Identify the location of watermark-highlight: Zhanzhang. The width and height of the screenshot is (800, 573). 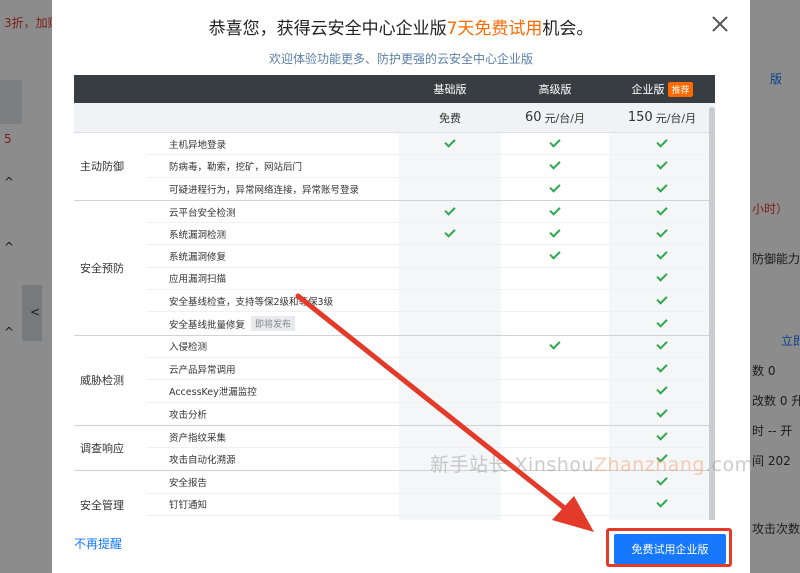
(649, 465).